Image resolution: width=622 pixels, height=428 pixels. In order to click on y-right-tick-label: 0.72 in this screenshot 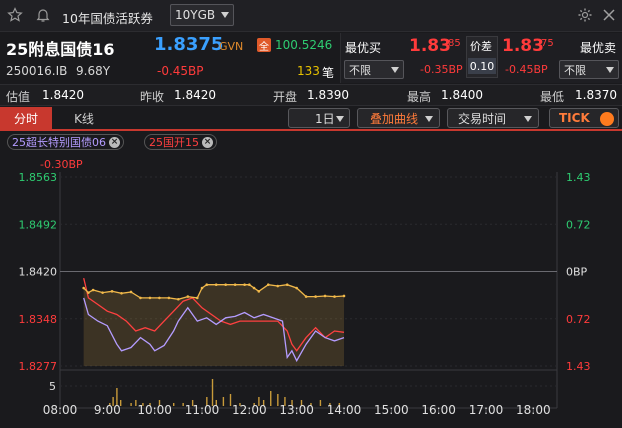, I will do `click(578, 224)`.